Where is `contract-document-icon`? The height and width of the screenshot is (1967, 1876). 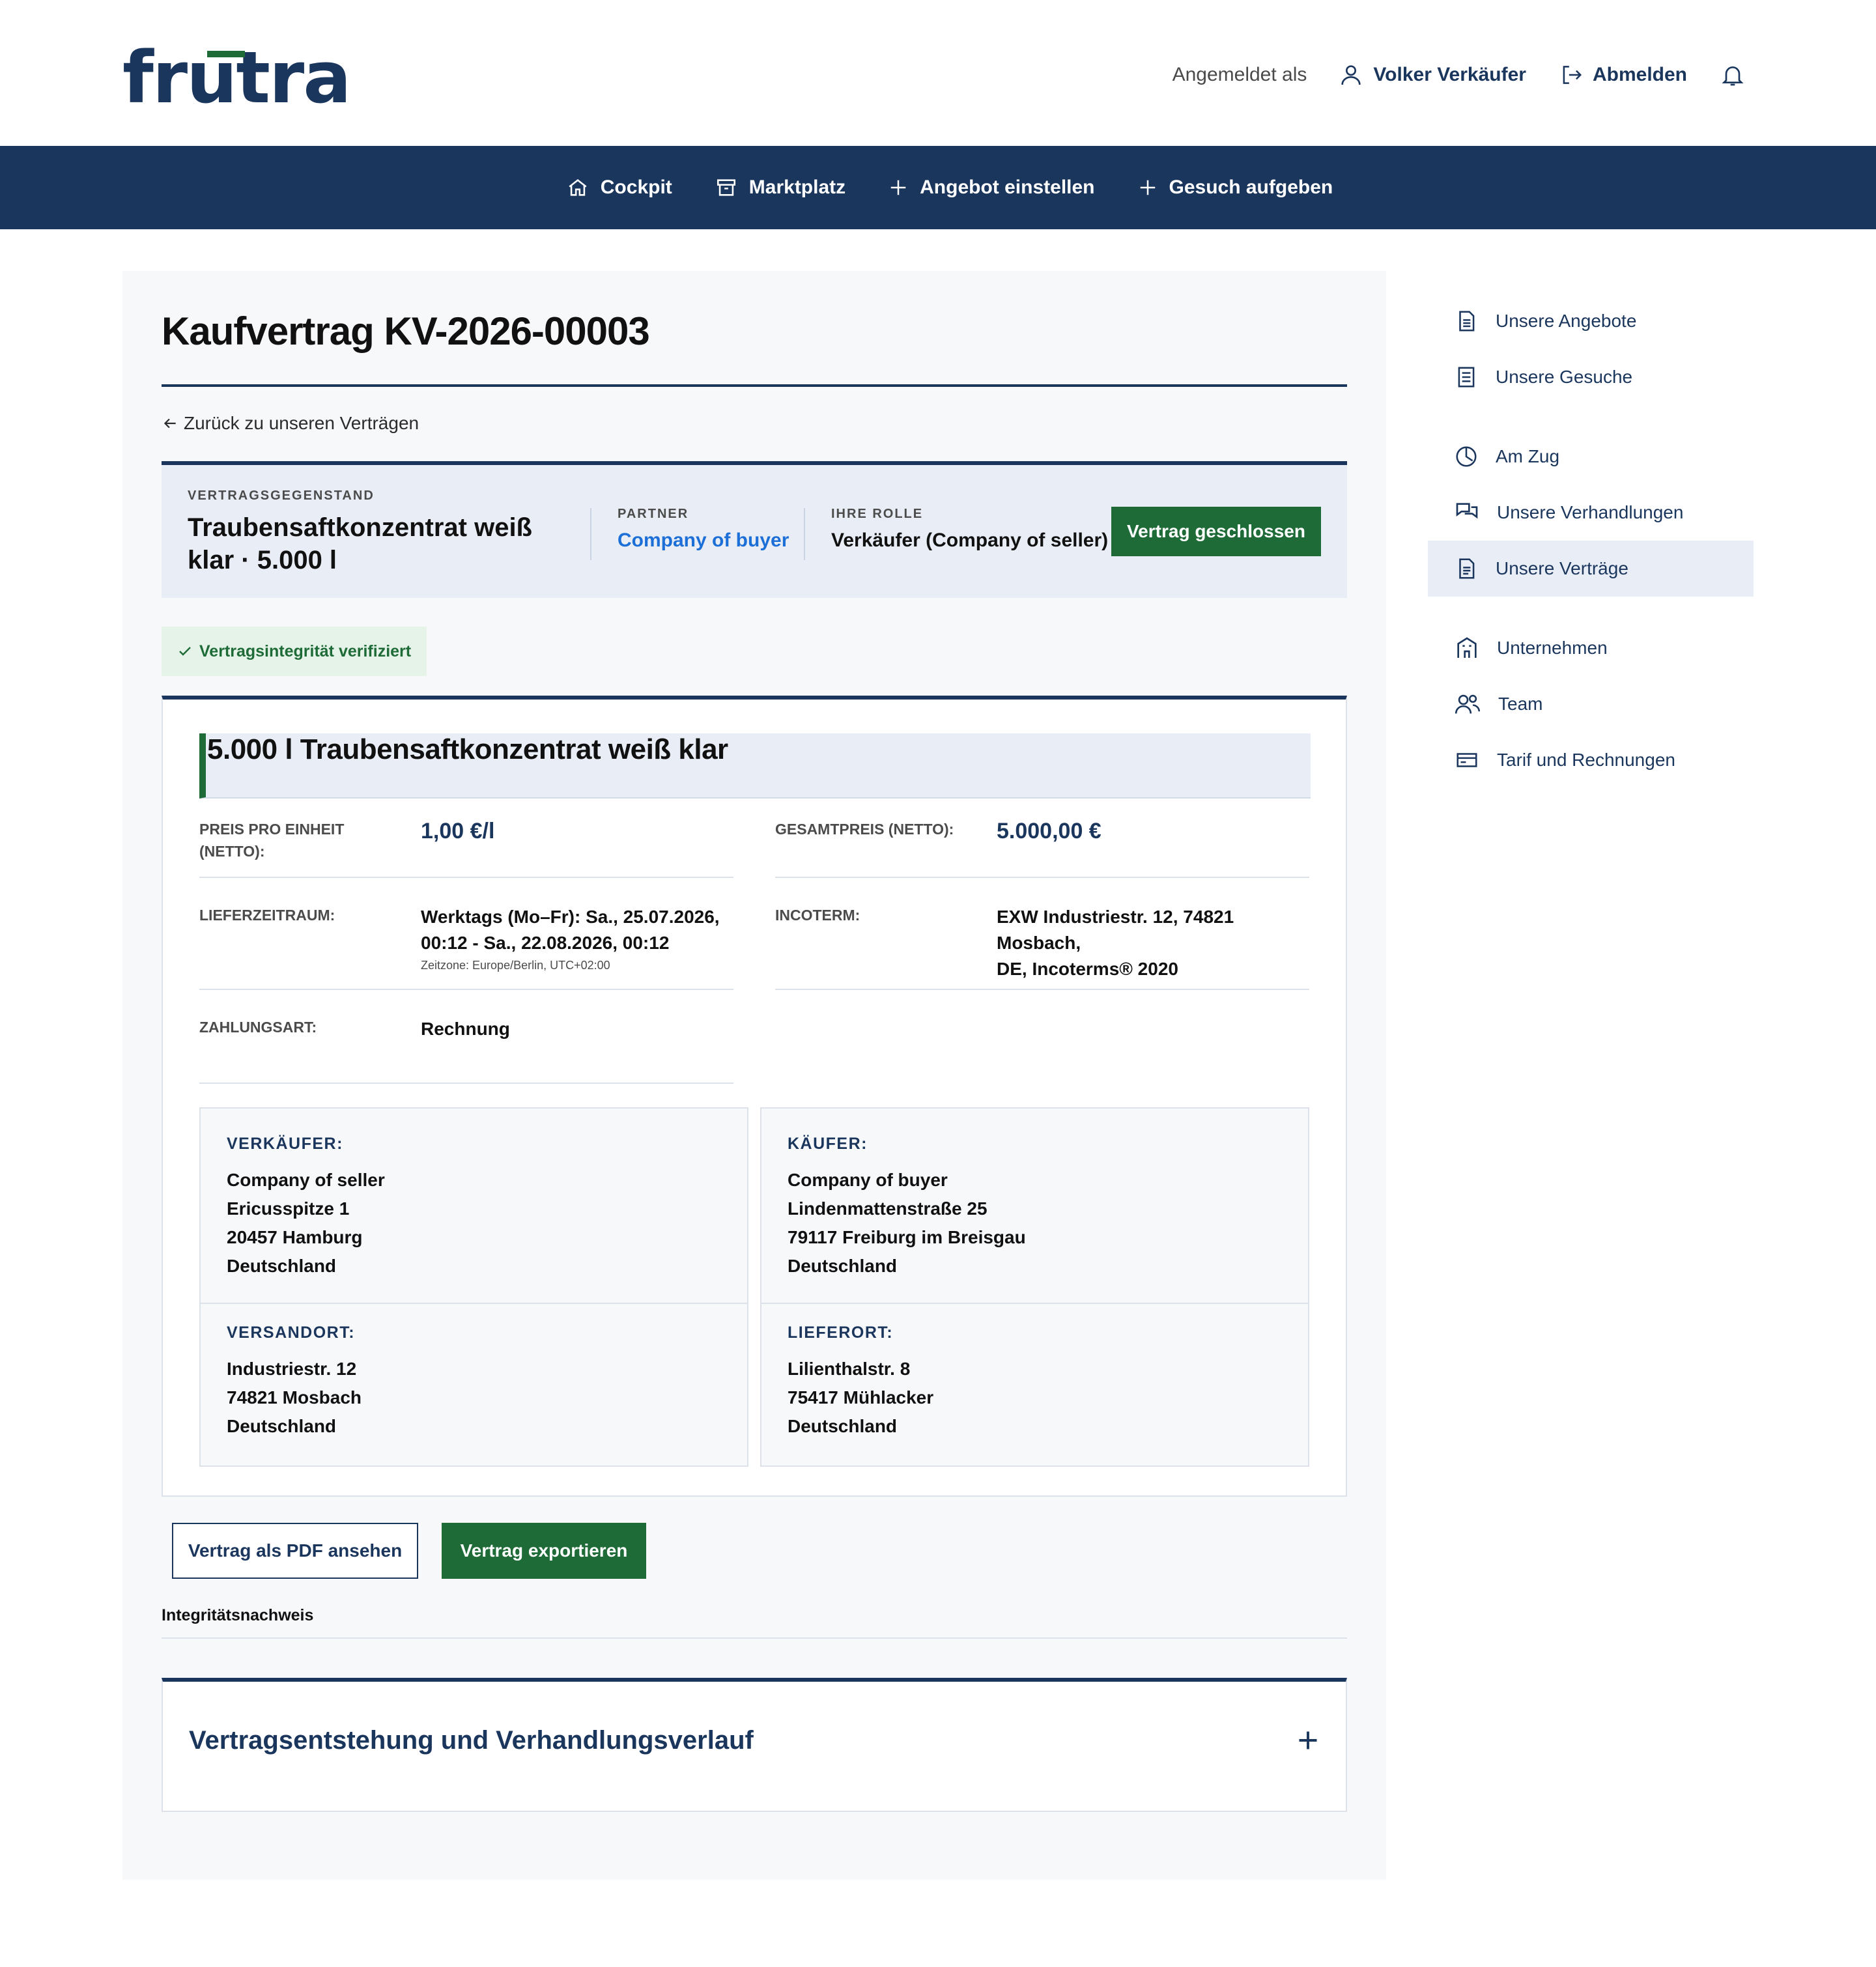
contract-document-icon is located at coordinates (1466, 568).